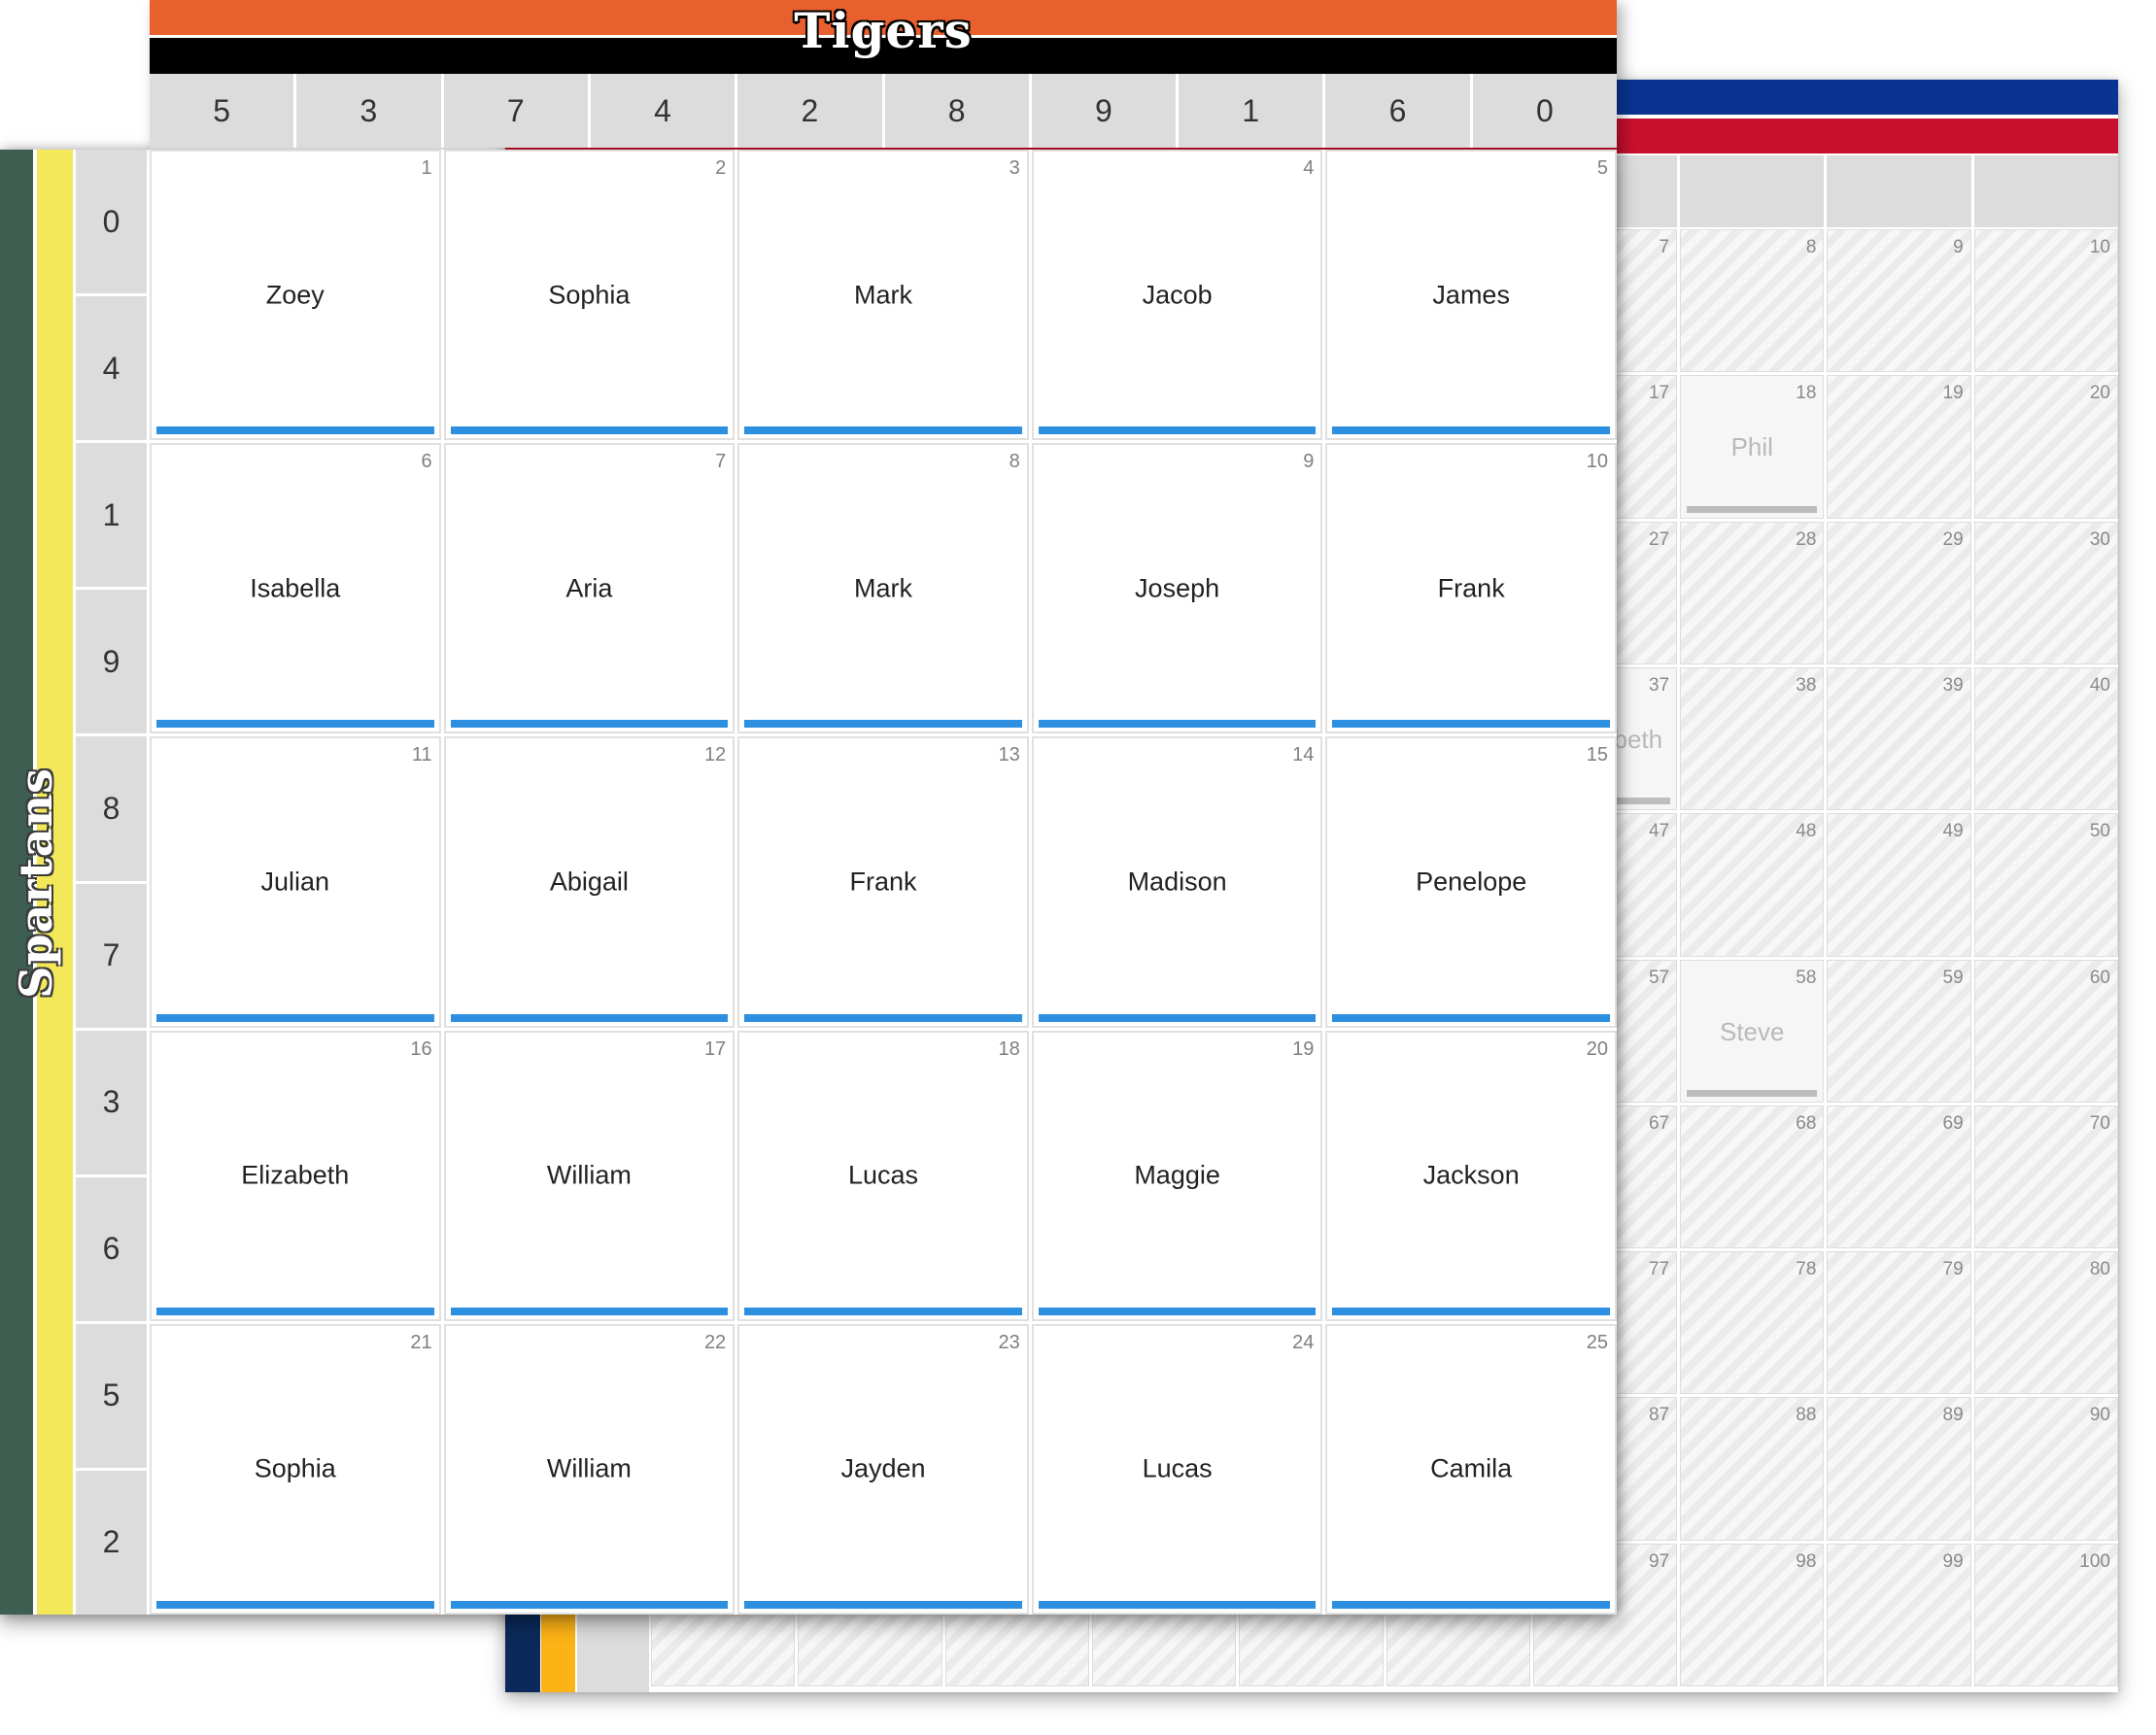  Describe the element at coordinates (589, 295) in the screenshot. I see `board-square: 2 Sophia` at that location.